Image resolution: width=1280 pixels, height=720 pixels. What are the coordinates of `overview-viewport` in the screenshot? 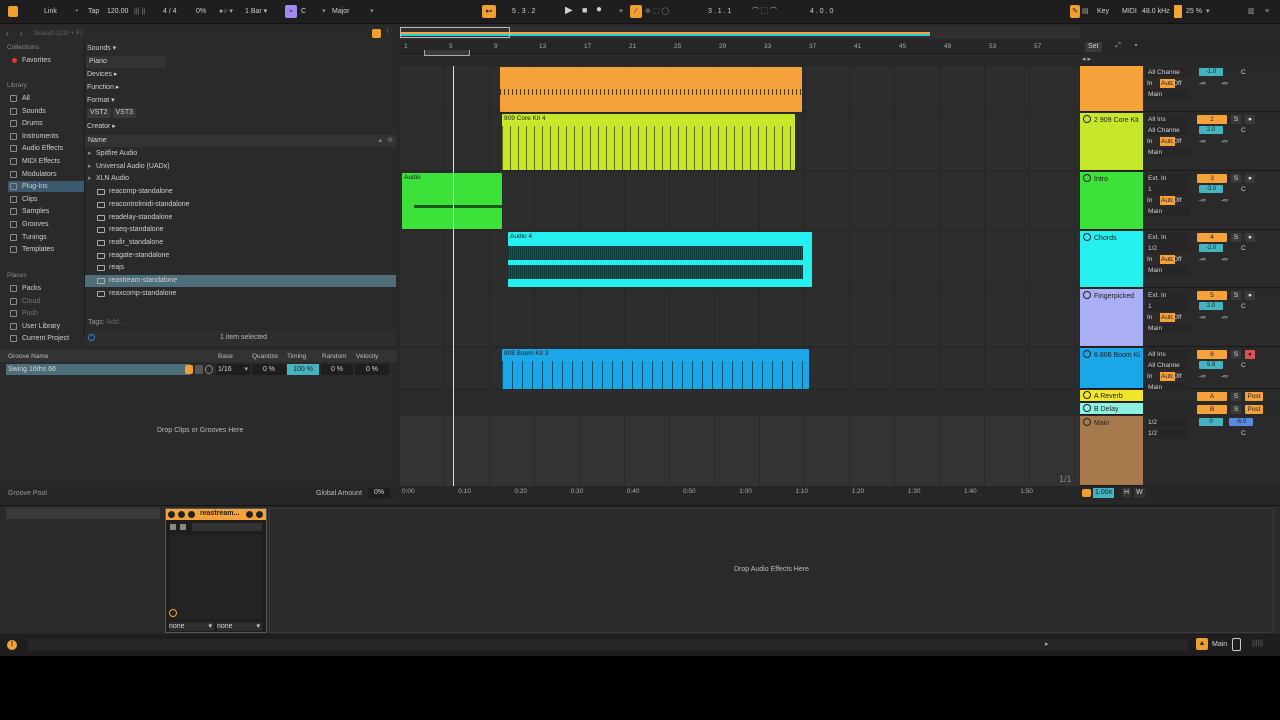 It's located at (455, 32).